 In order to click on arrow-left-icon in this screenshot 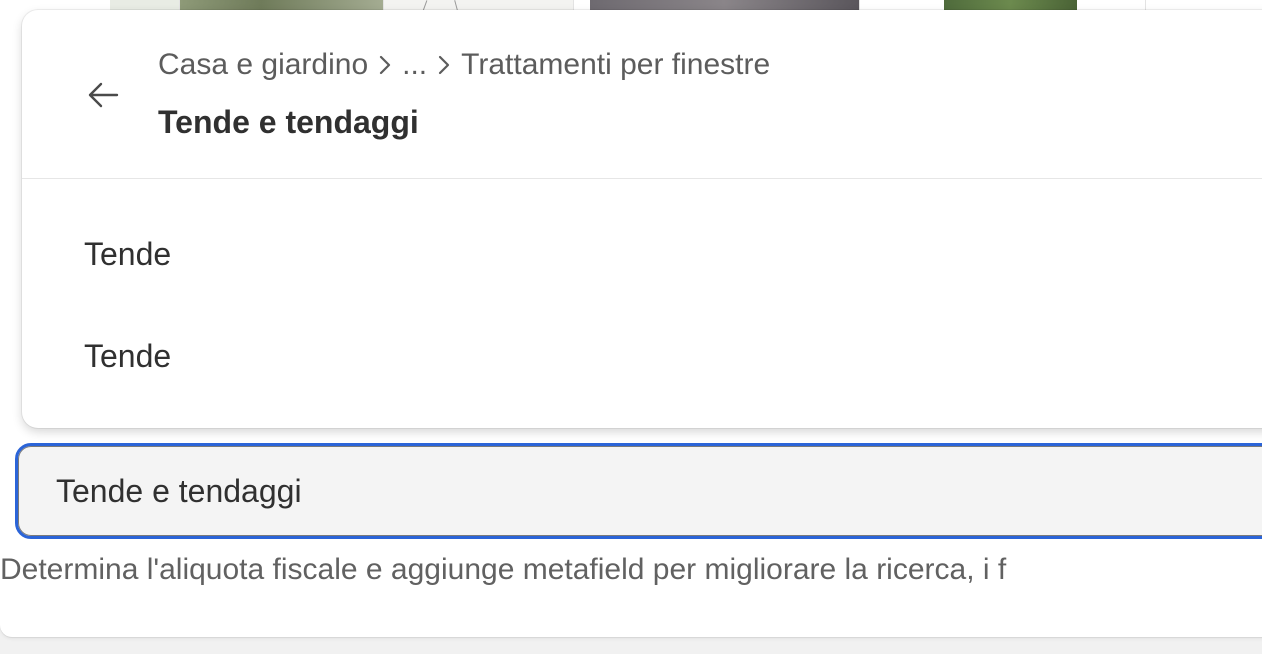, I will do `click(103, 97)`.